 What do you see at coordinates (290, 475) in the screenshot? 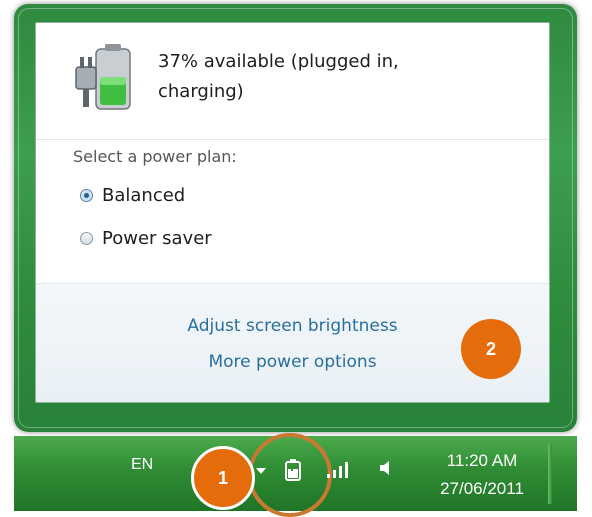
I see `highlight-ring` at bounding box center [290, 475].